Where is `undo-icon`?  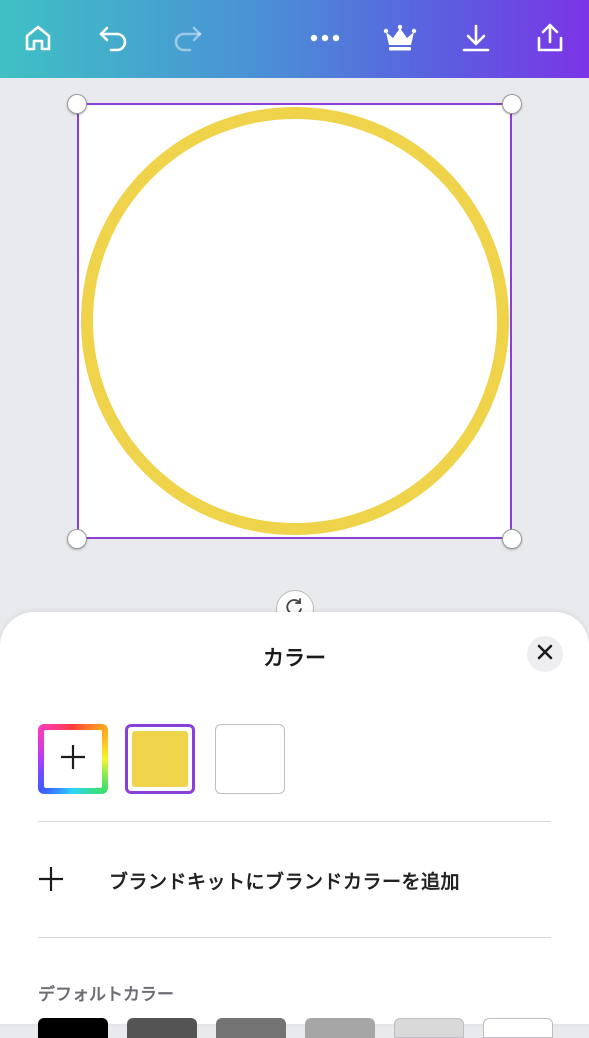
undo-icon is located at coordinates (114, 38).